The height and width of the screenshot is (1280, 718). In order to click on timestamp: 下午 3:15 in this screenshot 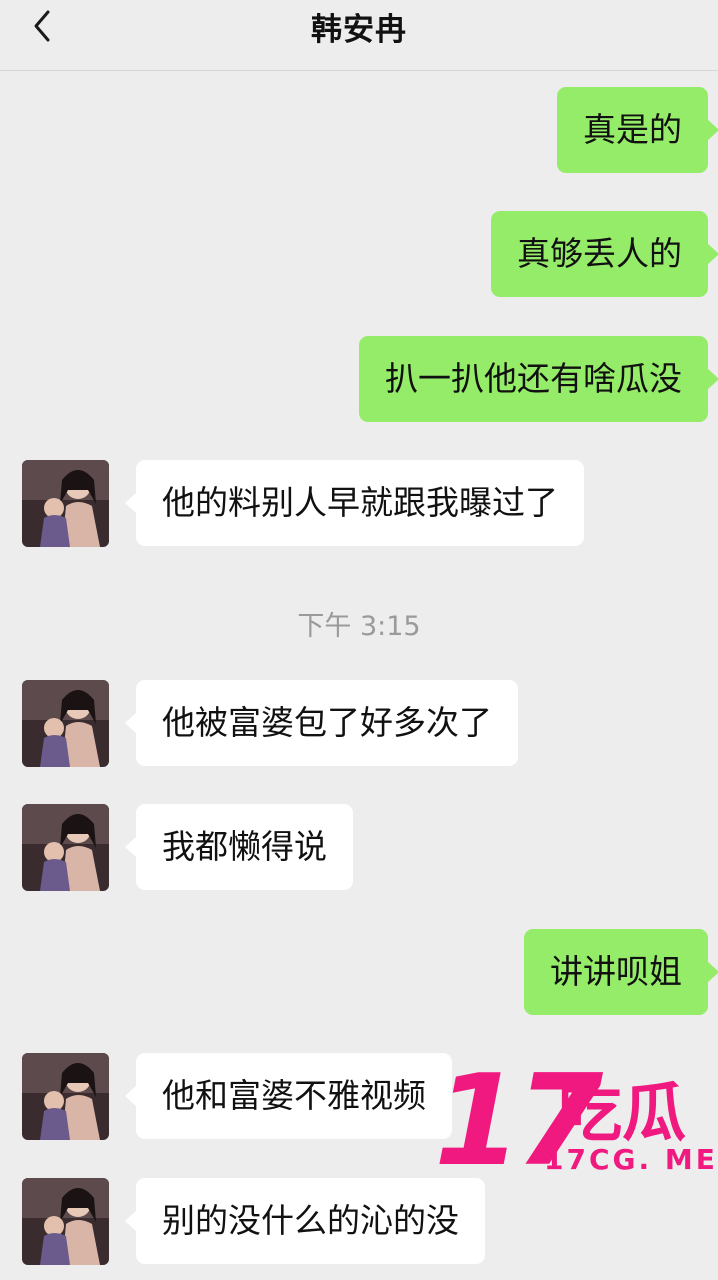, I will do `click(359, 626)`.